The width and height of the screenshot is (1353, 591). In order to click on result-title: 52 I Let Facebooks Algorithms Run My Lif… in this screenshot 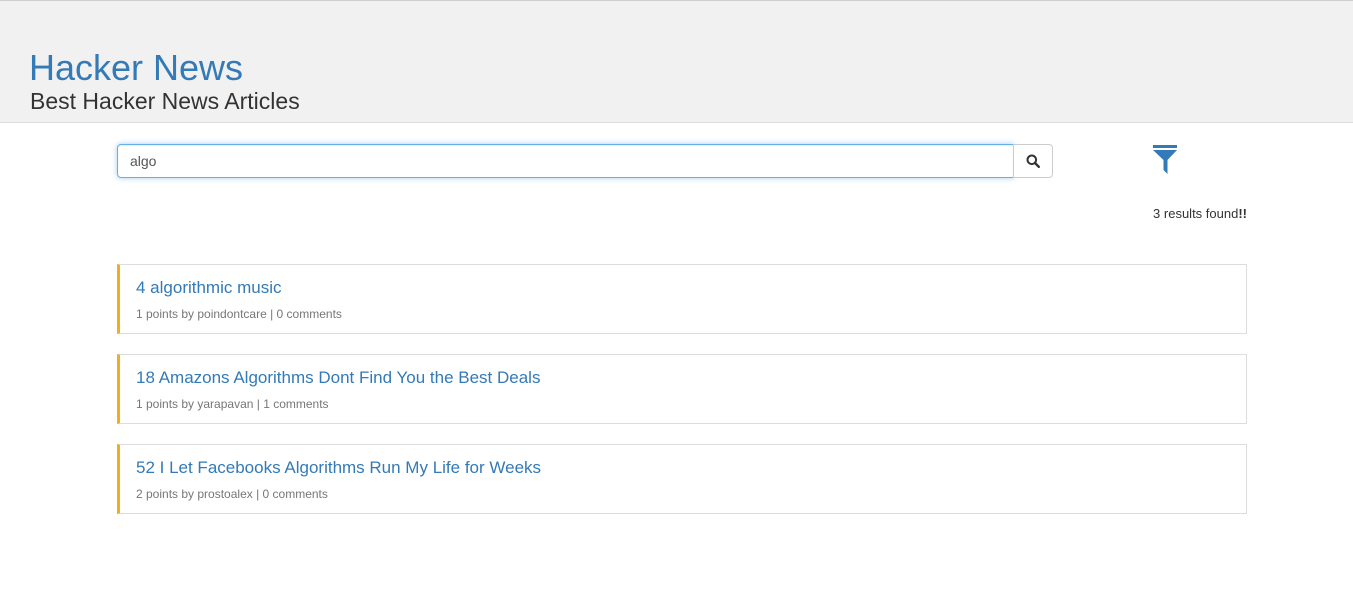, I will do `click(338, 468)`.